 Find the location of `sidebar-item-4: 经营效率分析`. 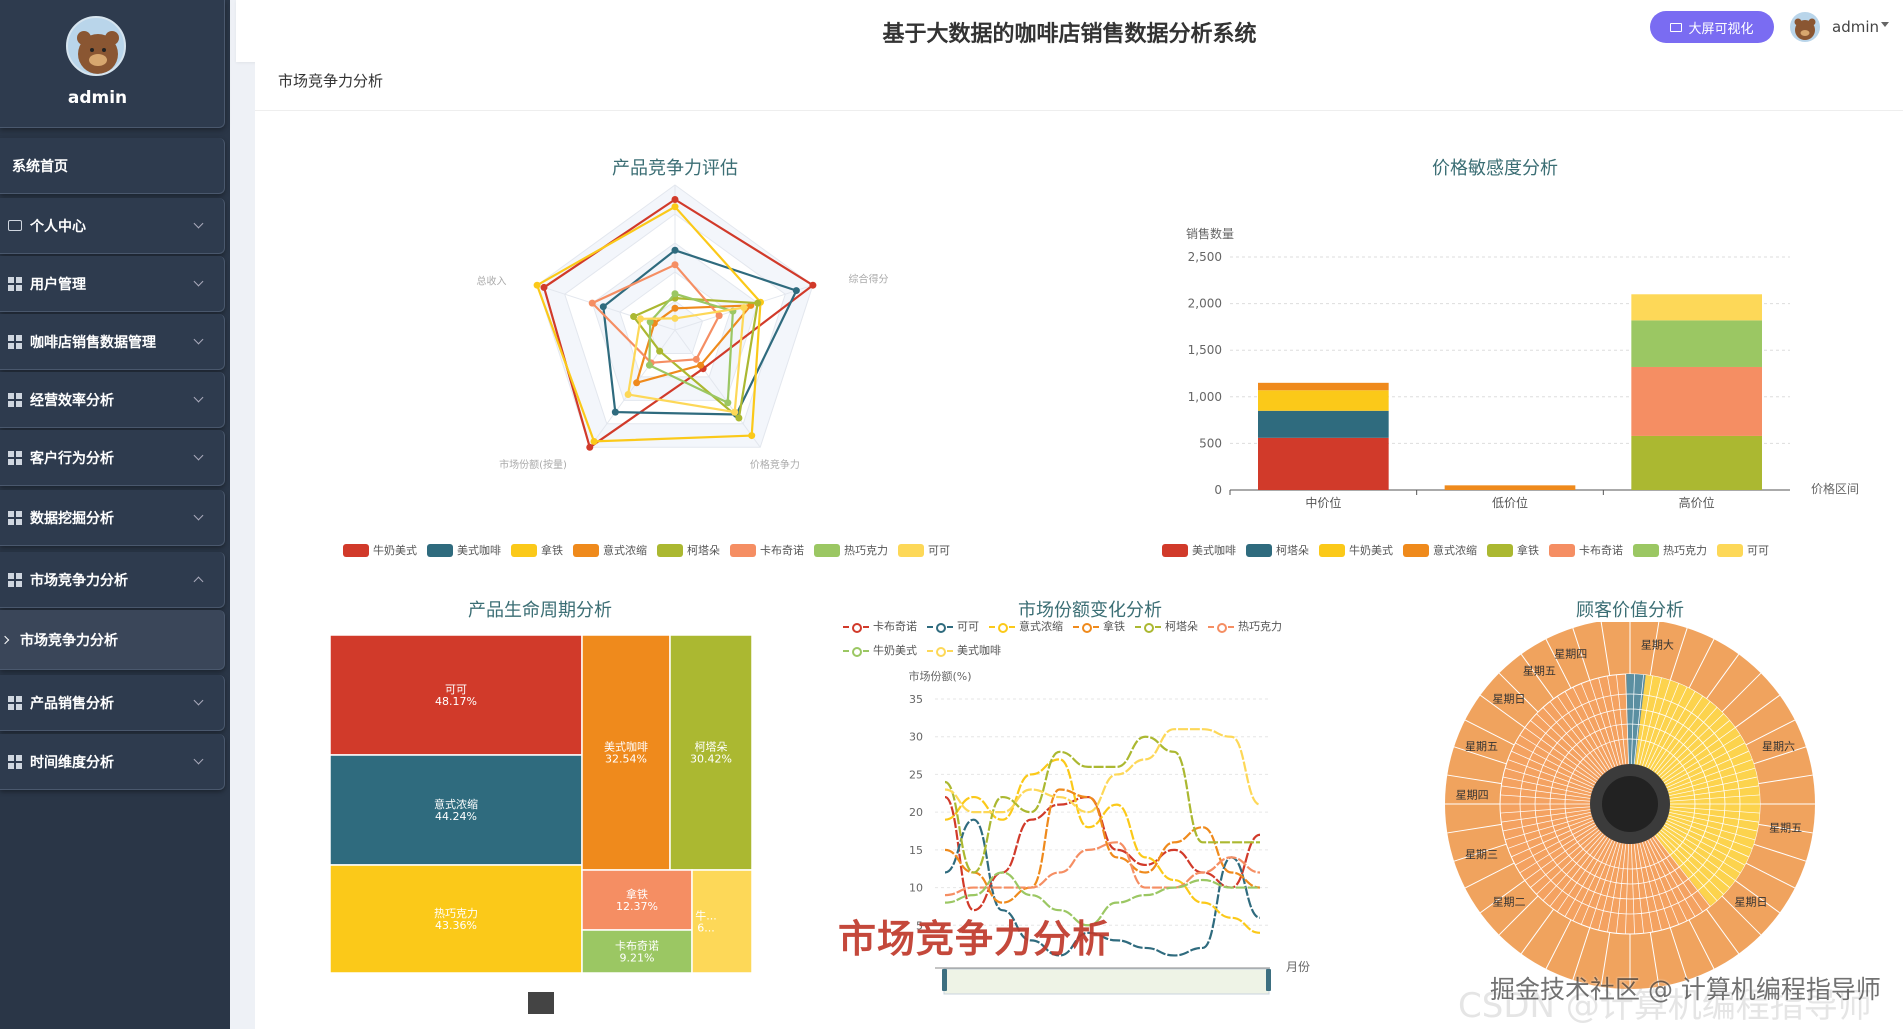

sidebar-item-4: 经营效率分析 is located at coordinates (112, 400).